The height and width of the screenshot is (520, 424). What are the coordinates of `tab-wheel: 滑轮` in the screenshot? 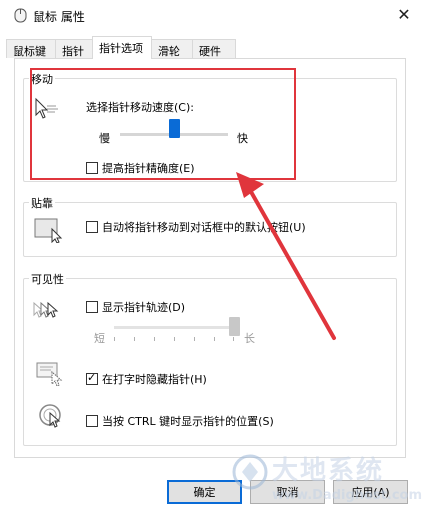 It's located at (172, 48).